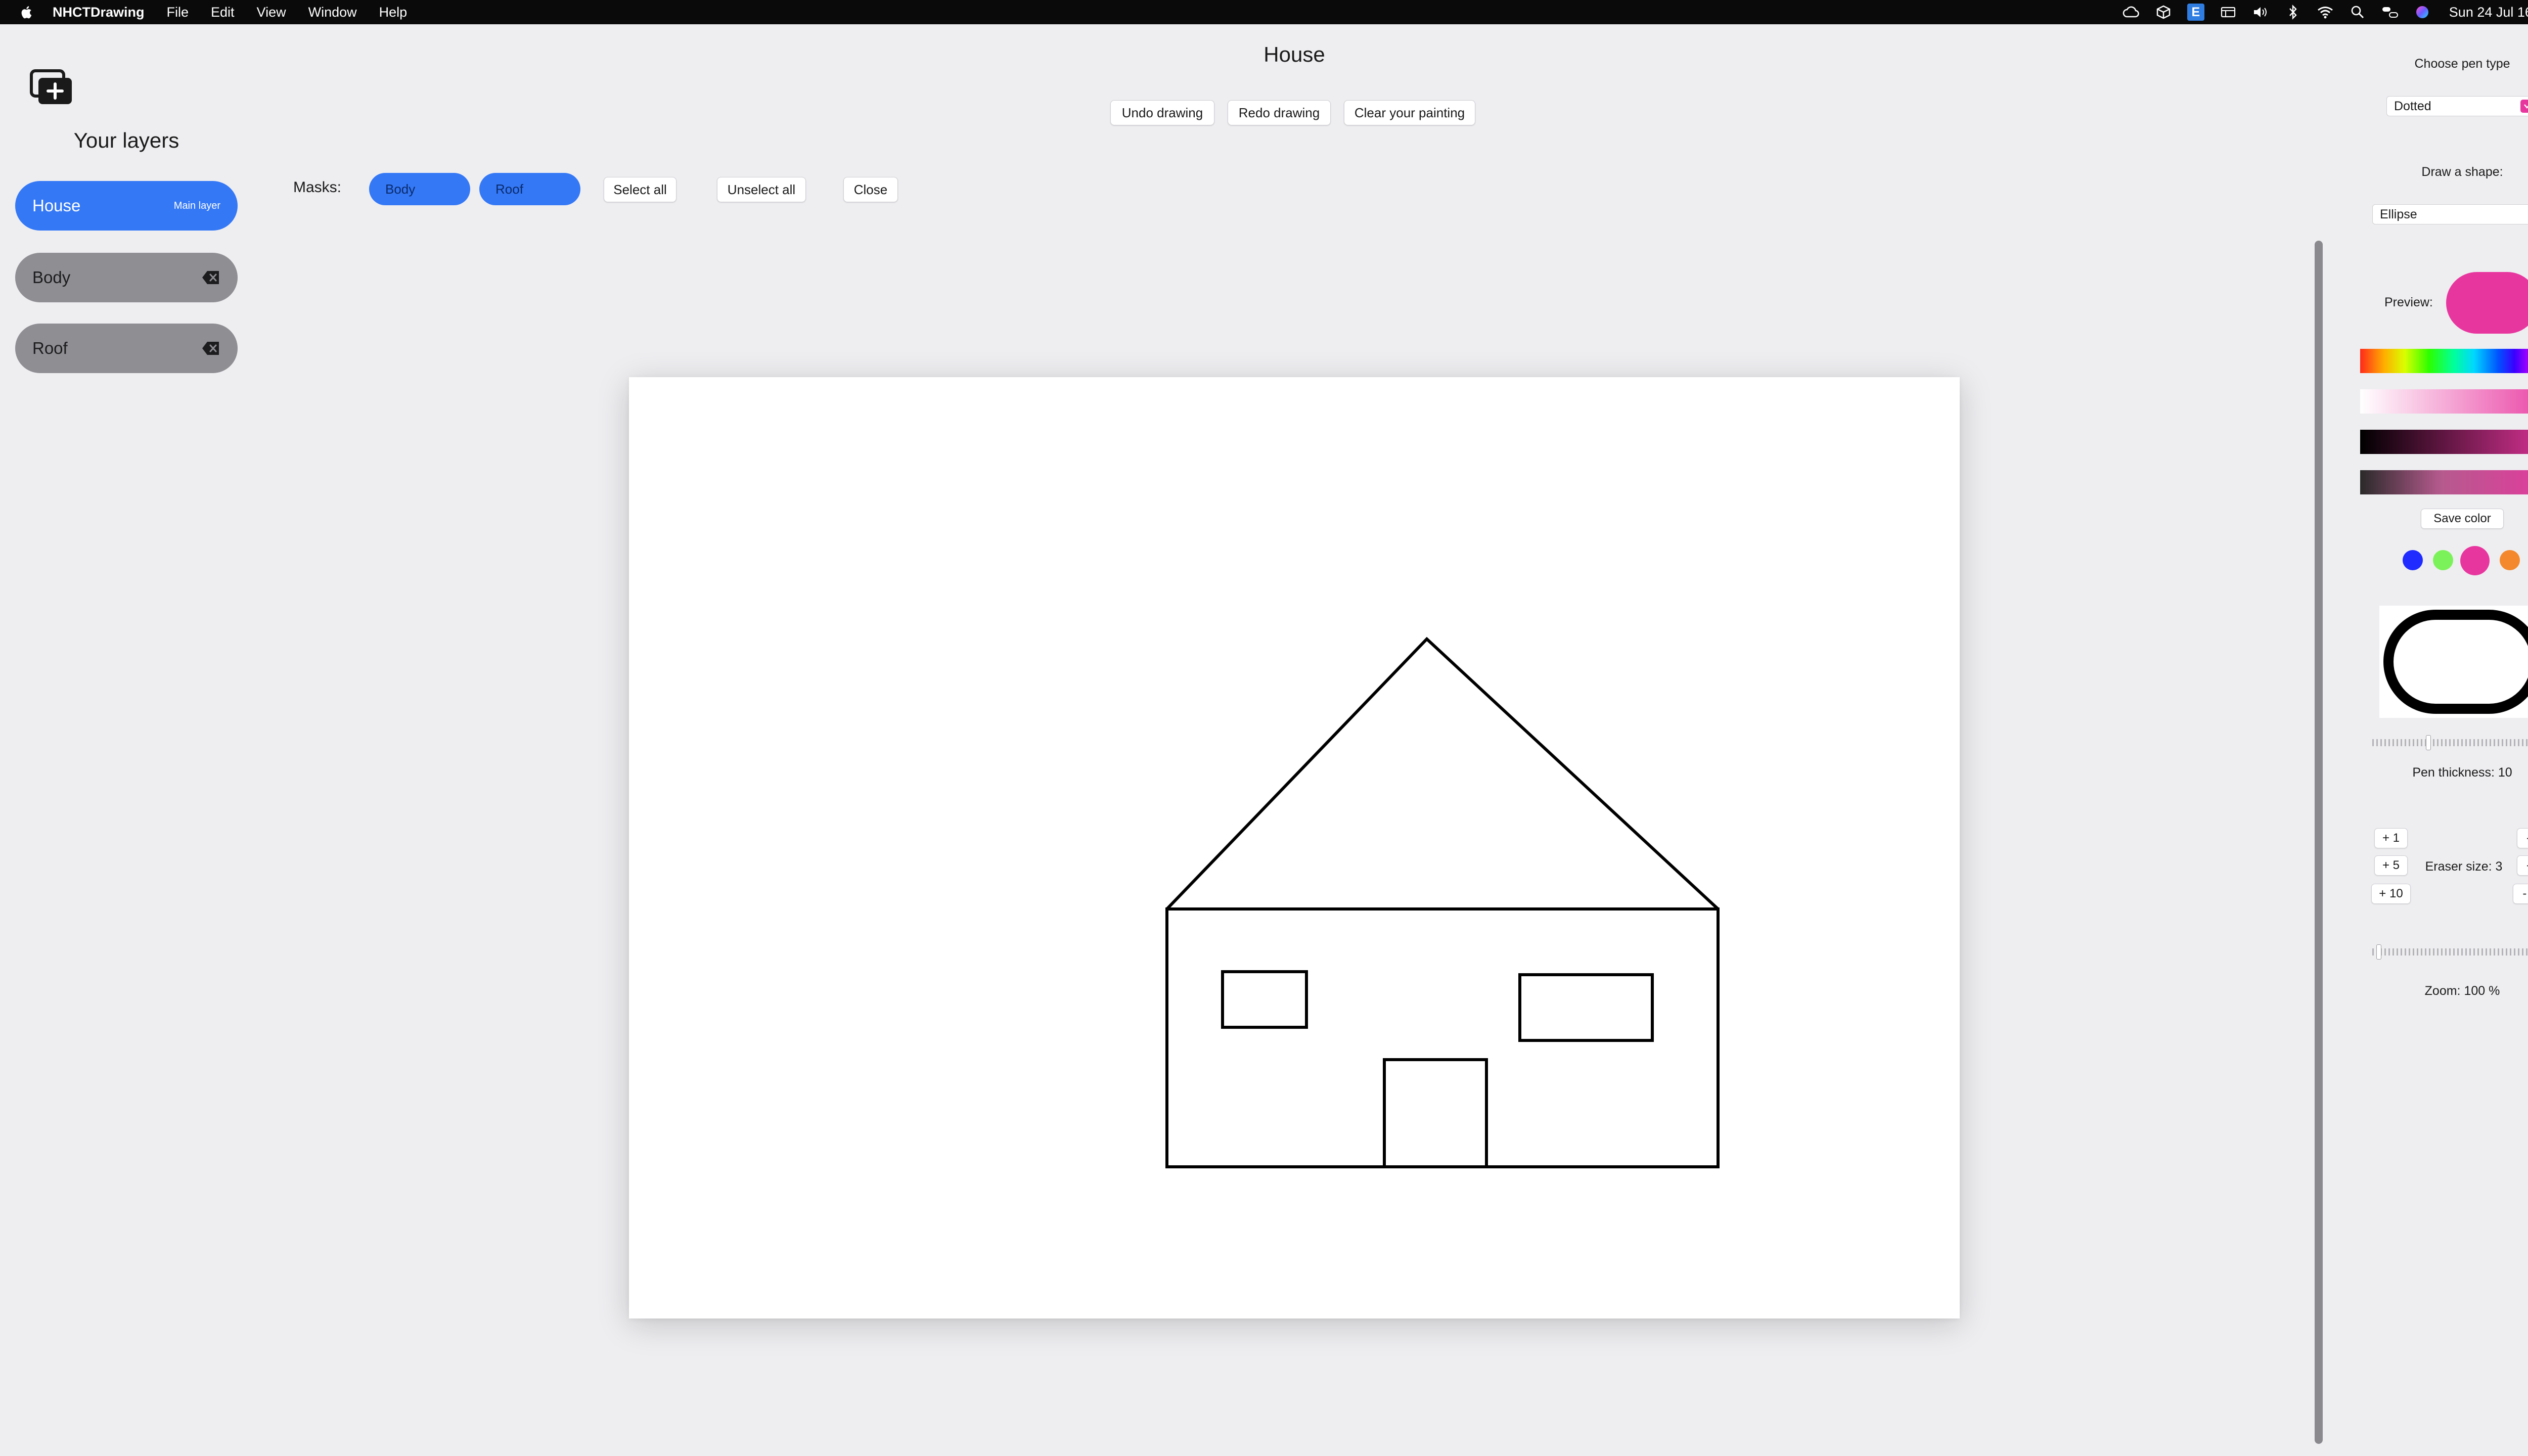 Image resolution: width=2528 pixels, height=1456 pixels. Describe the element at coordinates (2326, 12) in the screenshot. I see `wifi-icon` at that location.